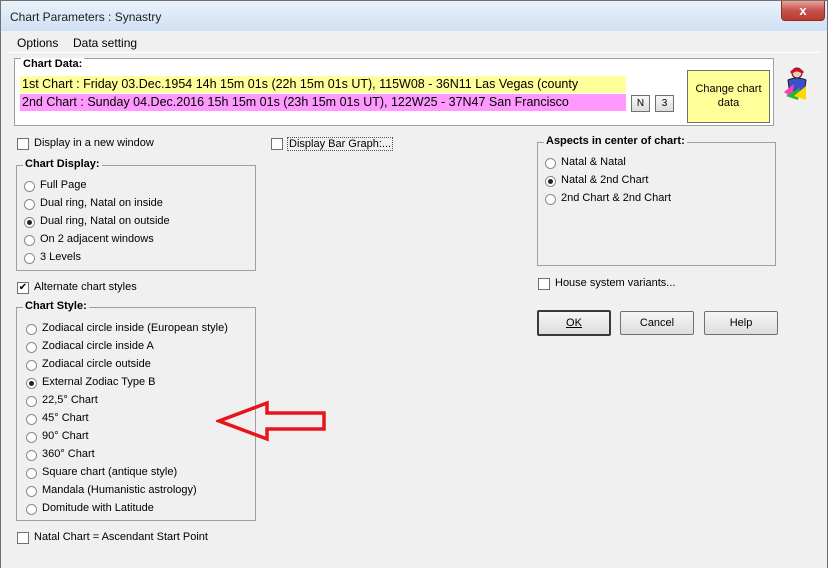 The width and height of the screenshot is (828, 570). I want to click on chart-style-option-10: Mandala (Humanistic astrology), so click(119, 490).